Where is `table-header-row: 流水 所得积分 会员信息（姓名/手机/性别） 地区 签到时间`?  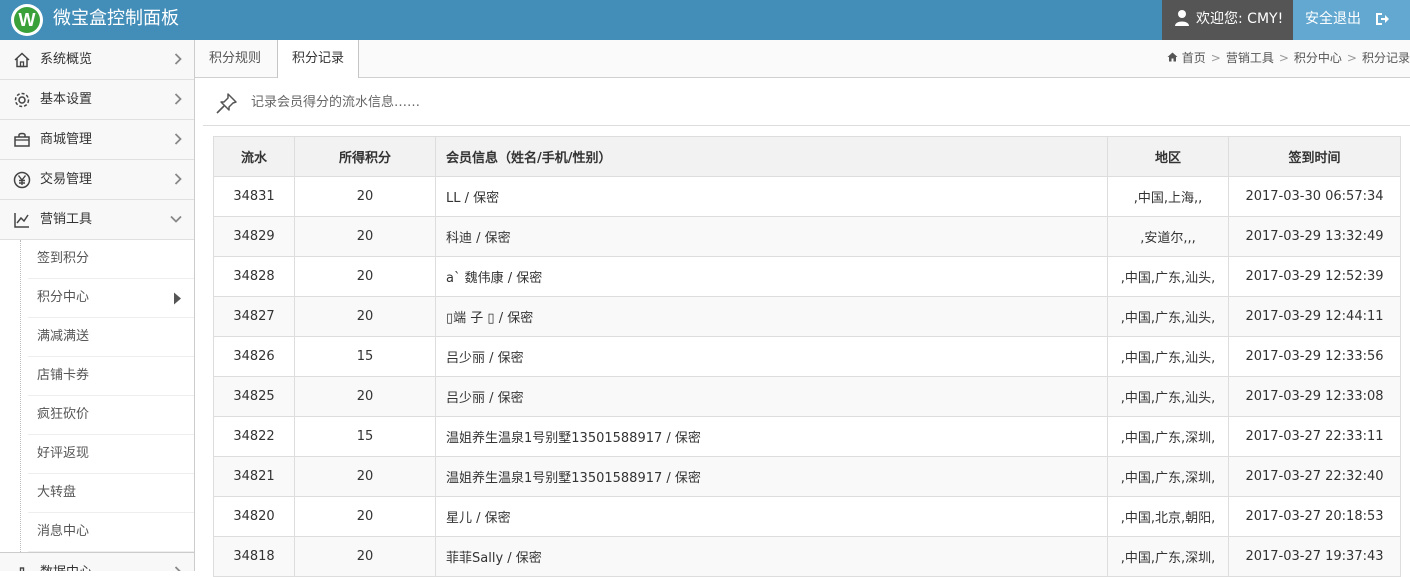 table-header-row: 流水 所得积分 会员信息（姓名/手机/性别） 地区 签到时间 is located at coordinates (807, 156).